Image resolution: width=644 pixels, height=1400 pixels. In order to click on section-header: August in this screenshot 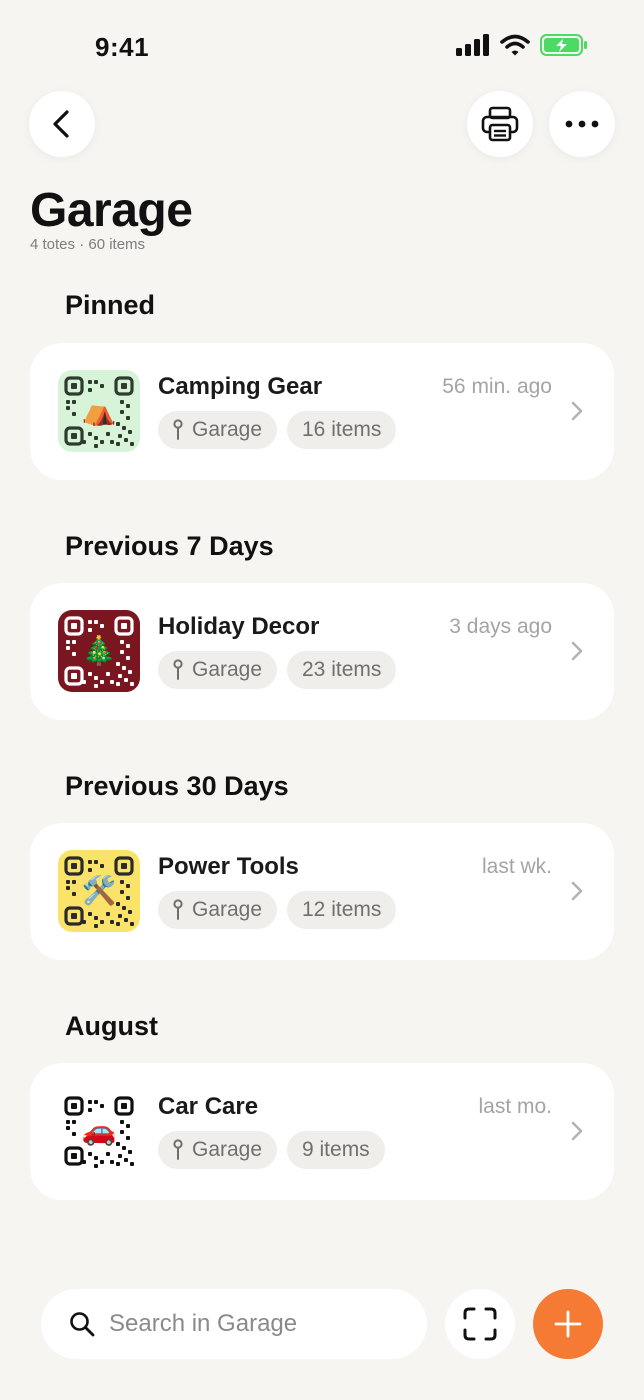, I will do `click(111, 1026)`.